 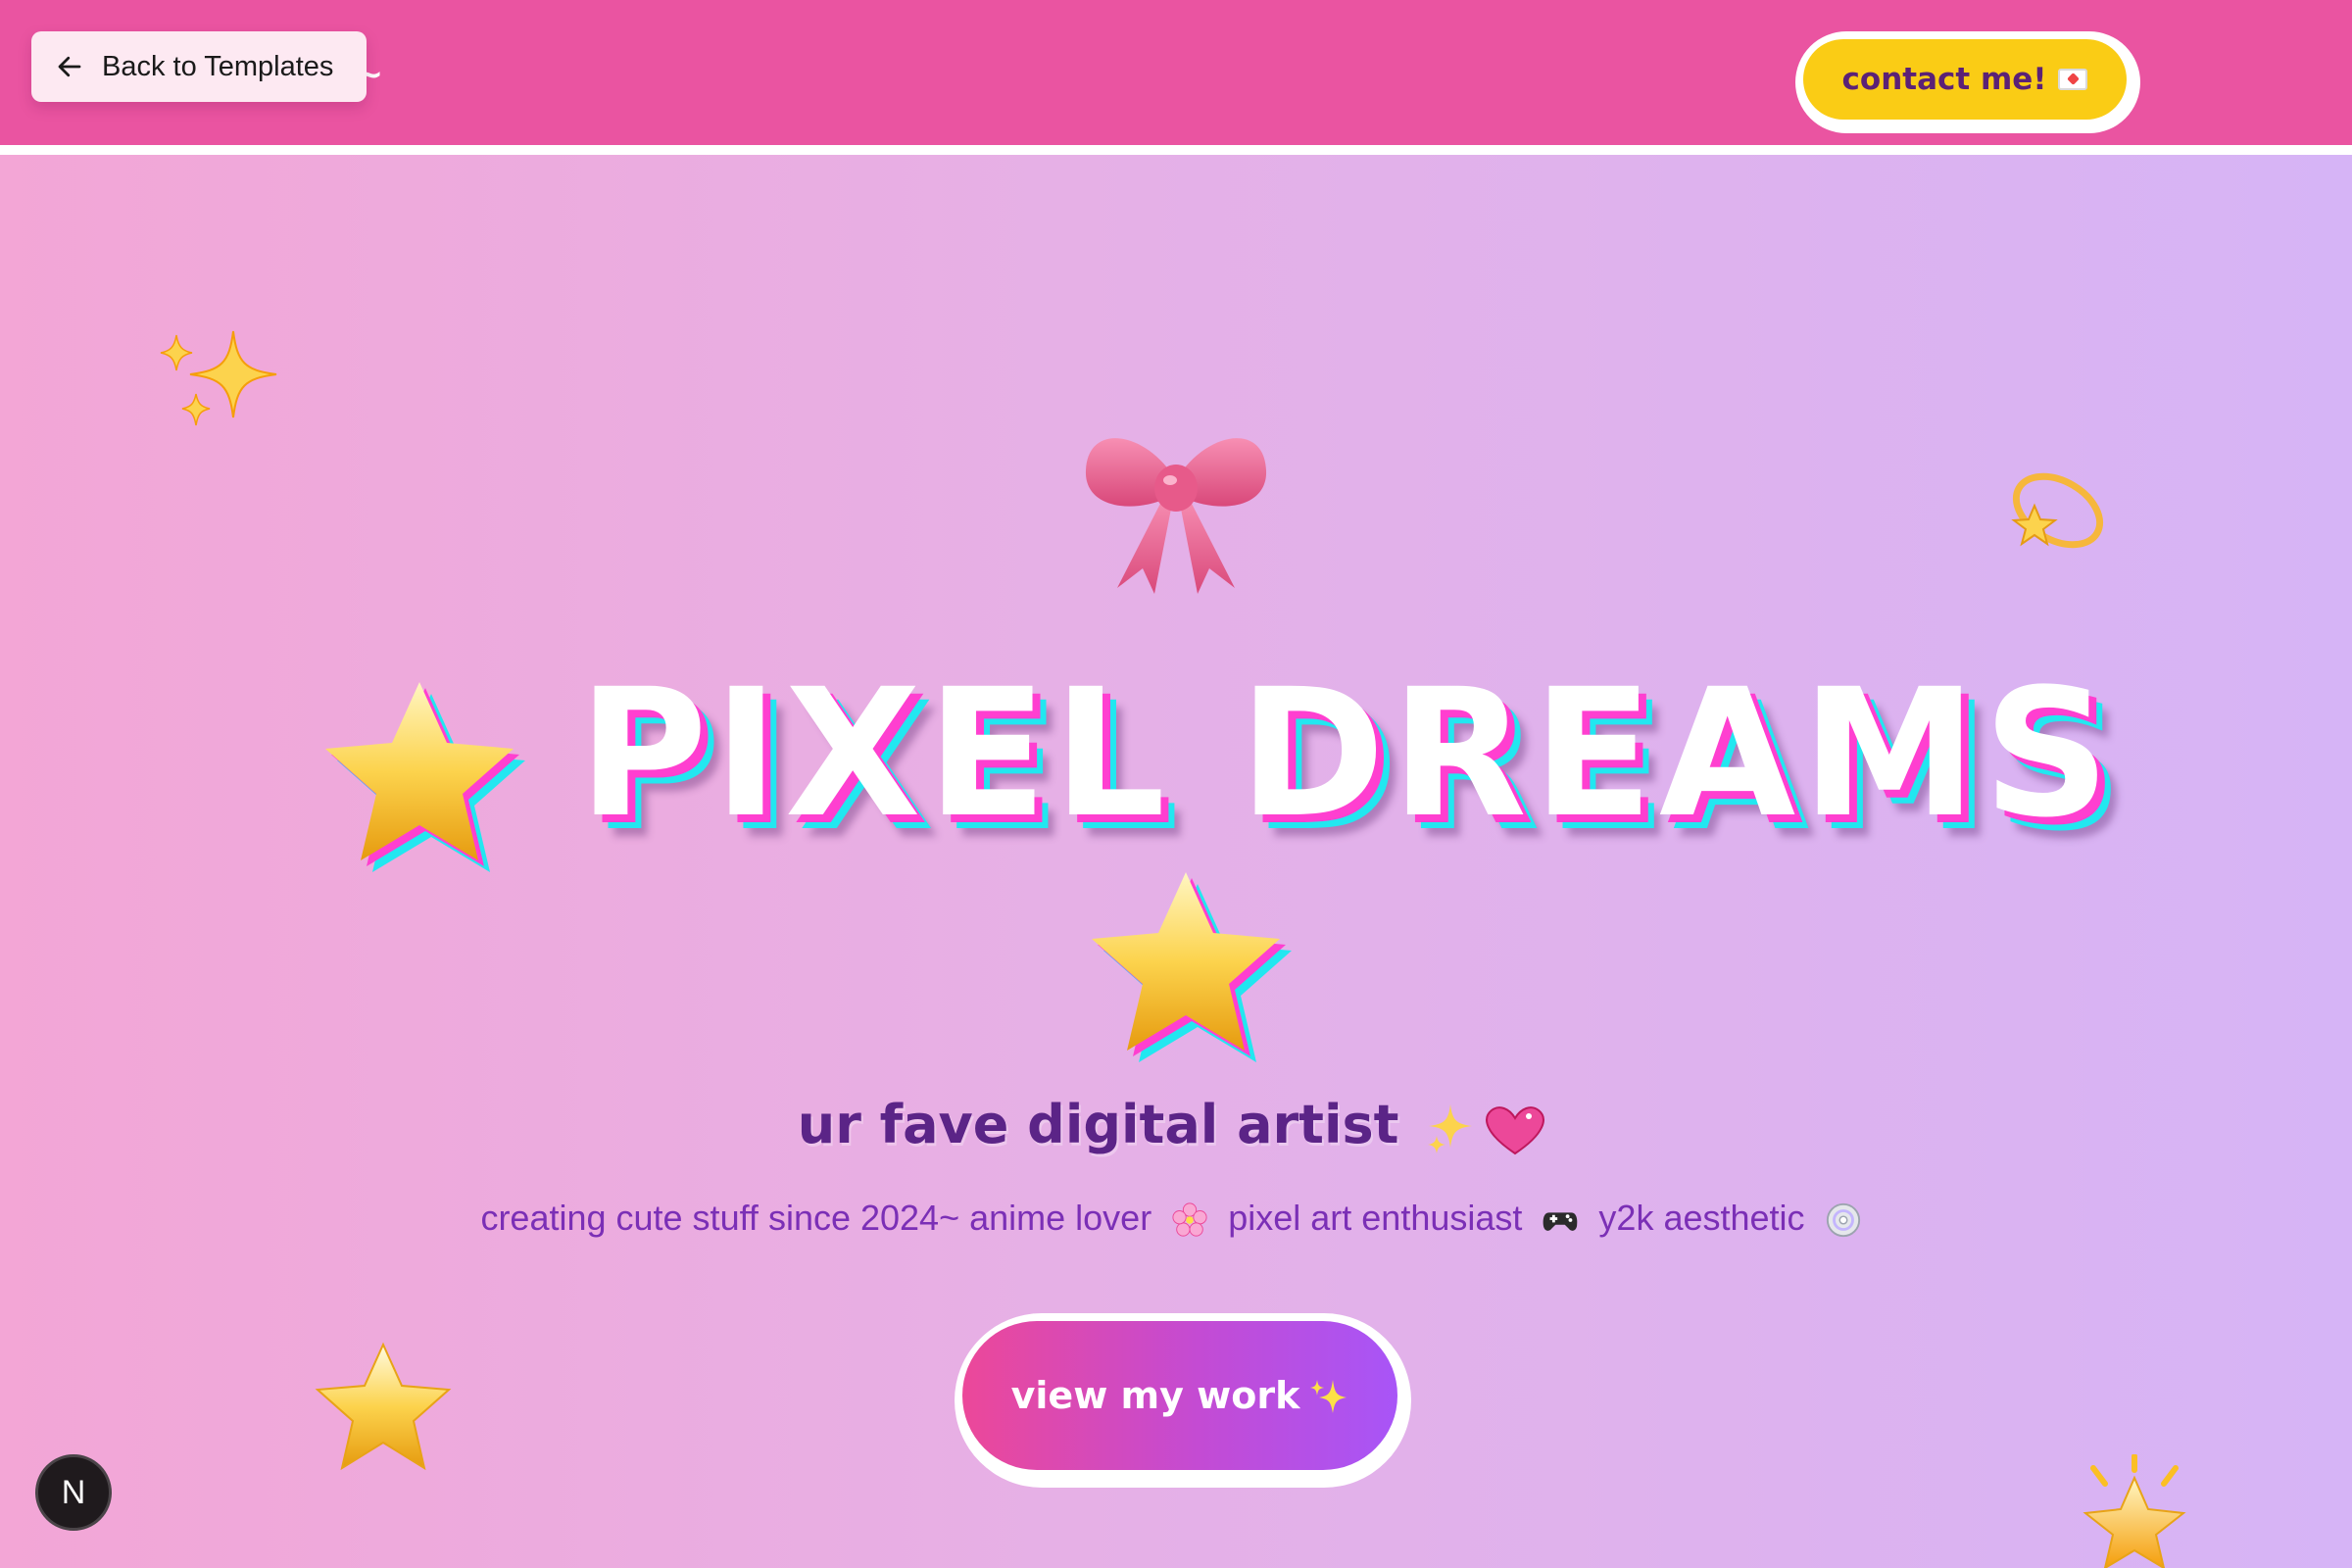 What do you see at coordinates (1843, 1220) in the screenshot?
I see `dvd-icon` at bounding box center [1843, 1220].